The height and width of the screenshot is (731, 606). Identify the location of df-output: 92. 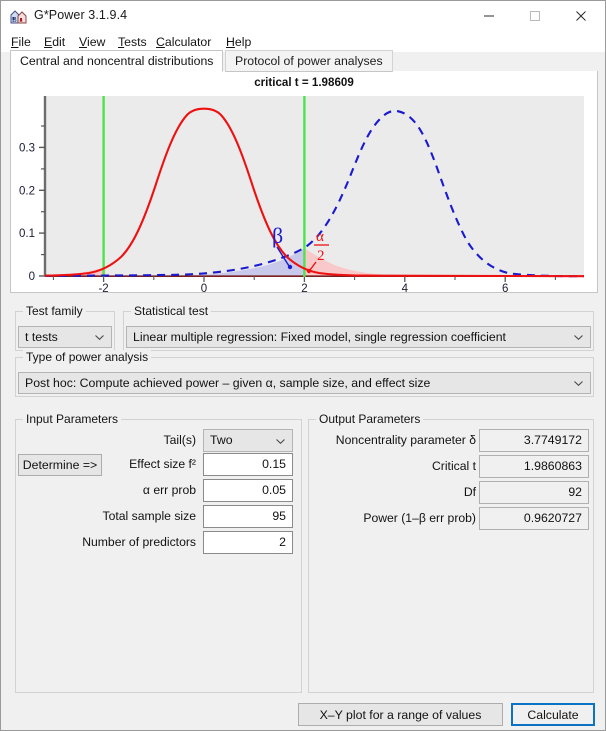
(534, 492).